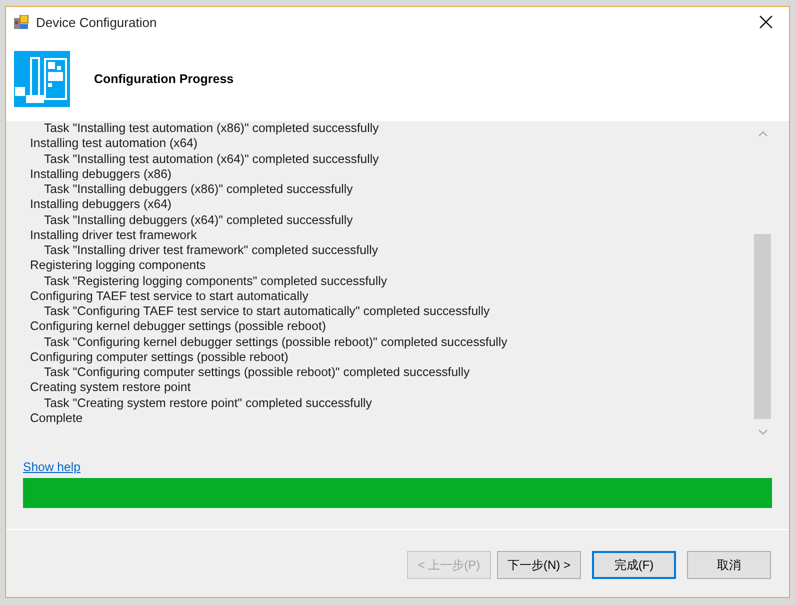  What do you see at coordinates (114, 235) in the screenshot?
I see `log-line: Installing driver test framework` at bounding box center [114, 235].